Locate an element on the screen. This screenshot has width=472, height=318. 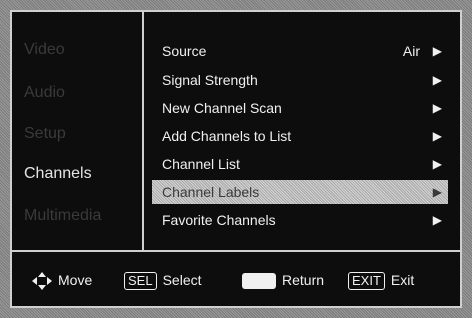
category-multimedia: Multimedia is located at coordinates (62, 216).